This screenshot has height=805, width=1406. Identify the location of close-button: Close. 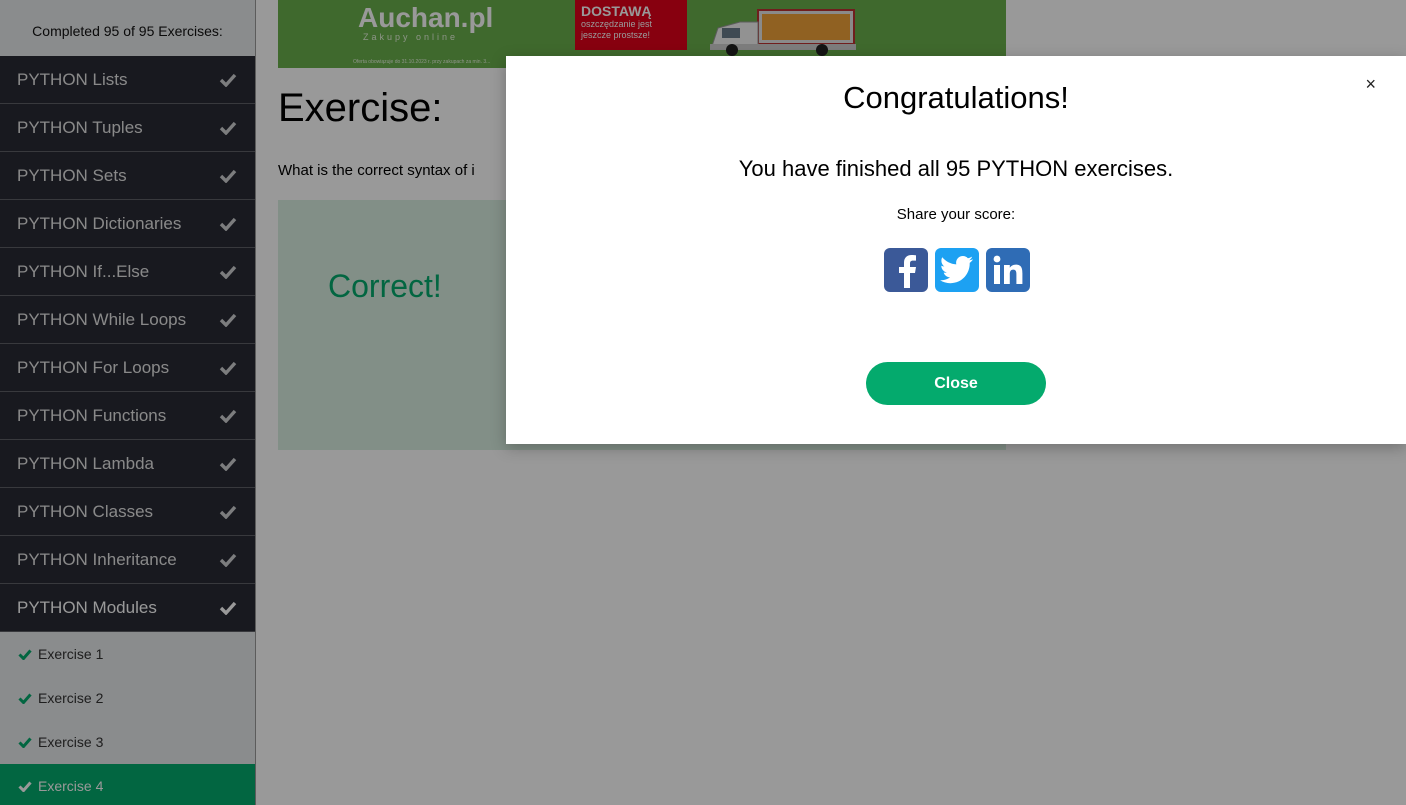
(956, 383).